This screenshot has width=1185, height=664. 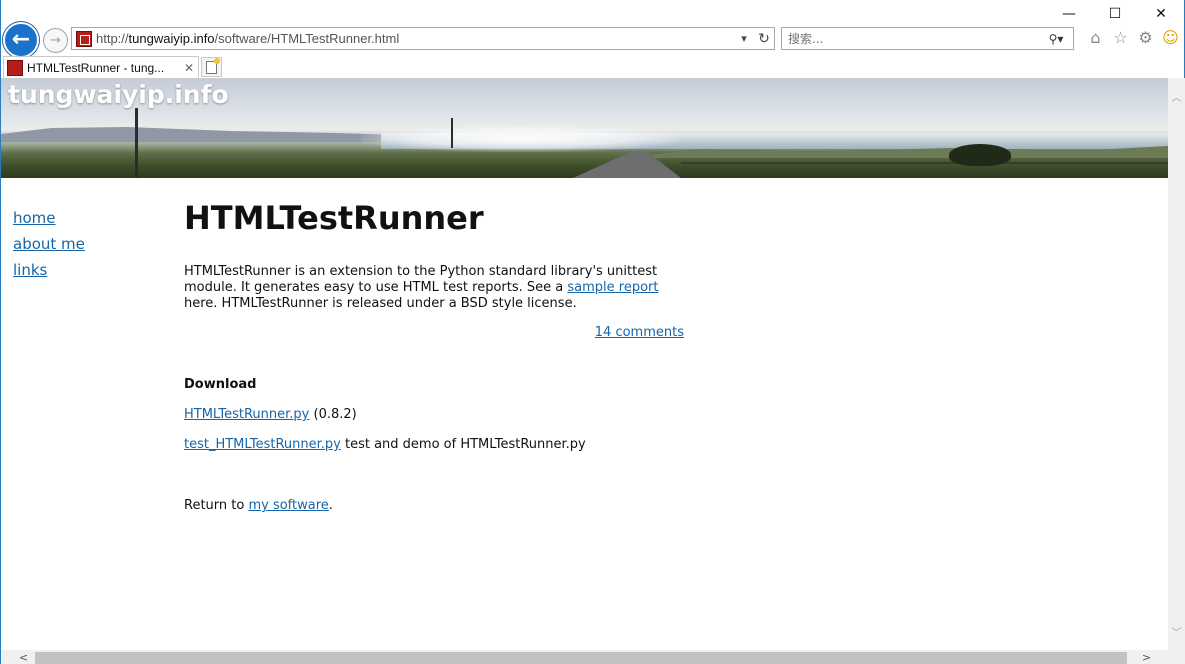 What do you see at coordinates (262, 444) in the screenshot?
I see `download-link-test-htmltestrunner: test_HTMLTestRunner.py` at bounding box center [262, 444].